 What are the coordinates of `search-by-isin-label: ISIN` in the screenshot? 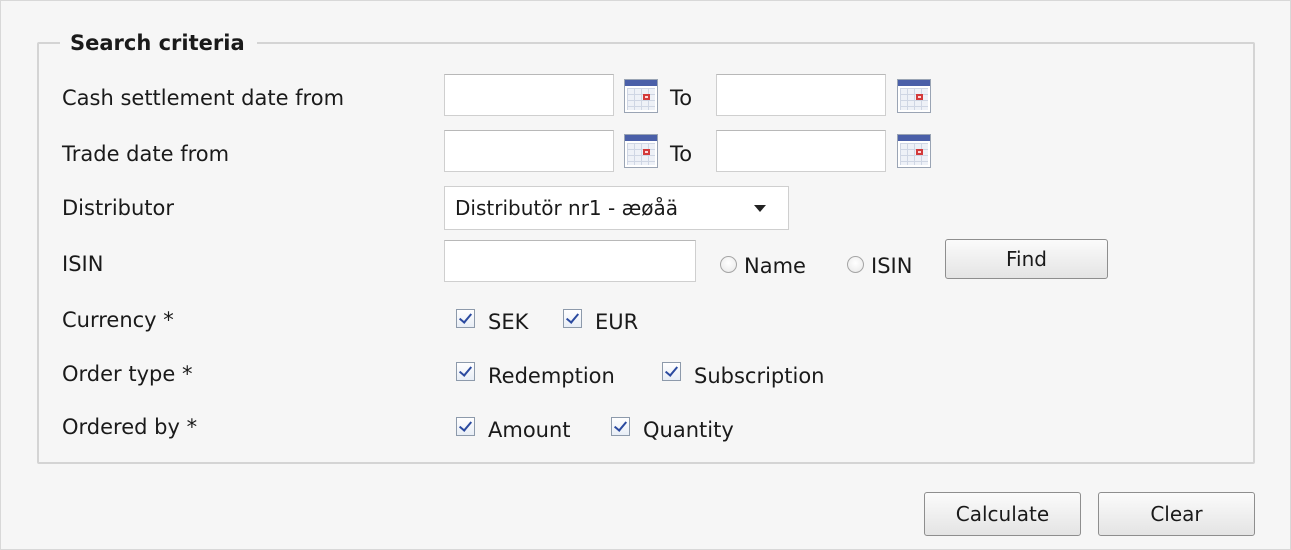 It's located at (892, 266).